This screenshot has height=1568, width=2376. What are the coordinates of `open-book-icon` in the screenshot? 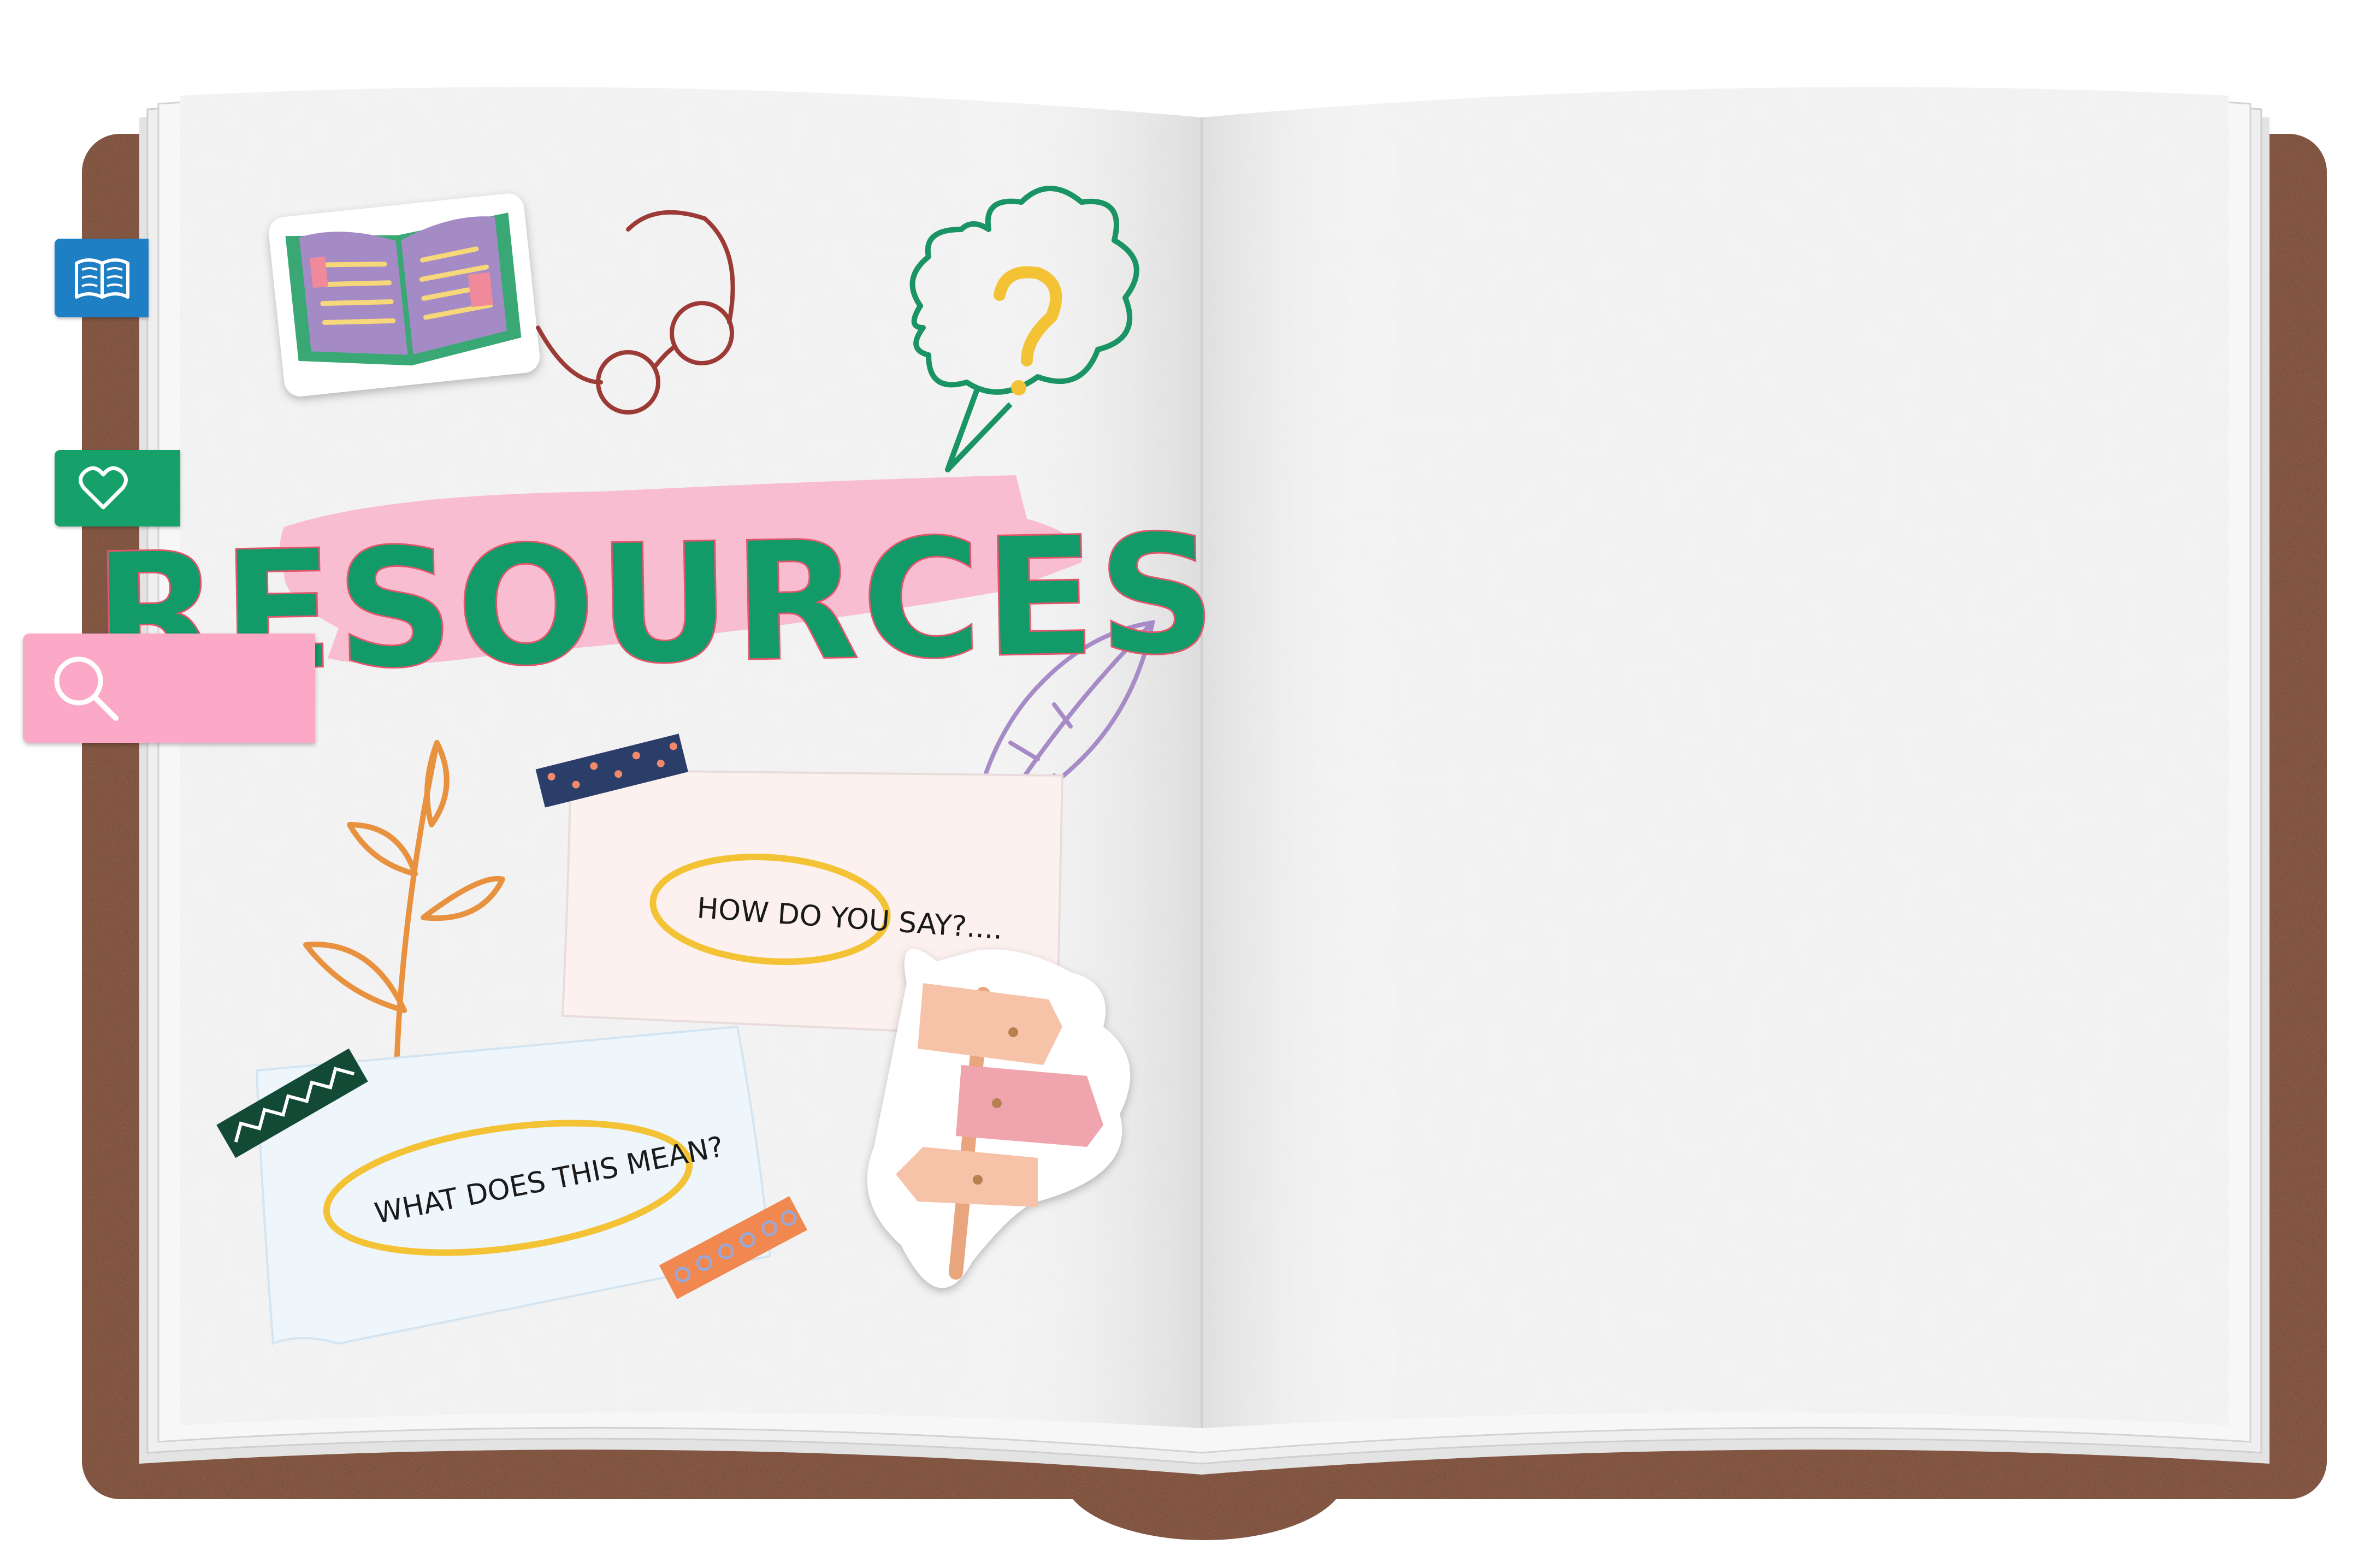 It's located at (102, 278).